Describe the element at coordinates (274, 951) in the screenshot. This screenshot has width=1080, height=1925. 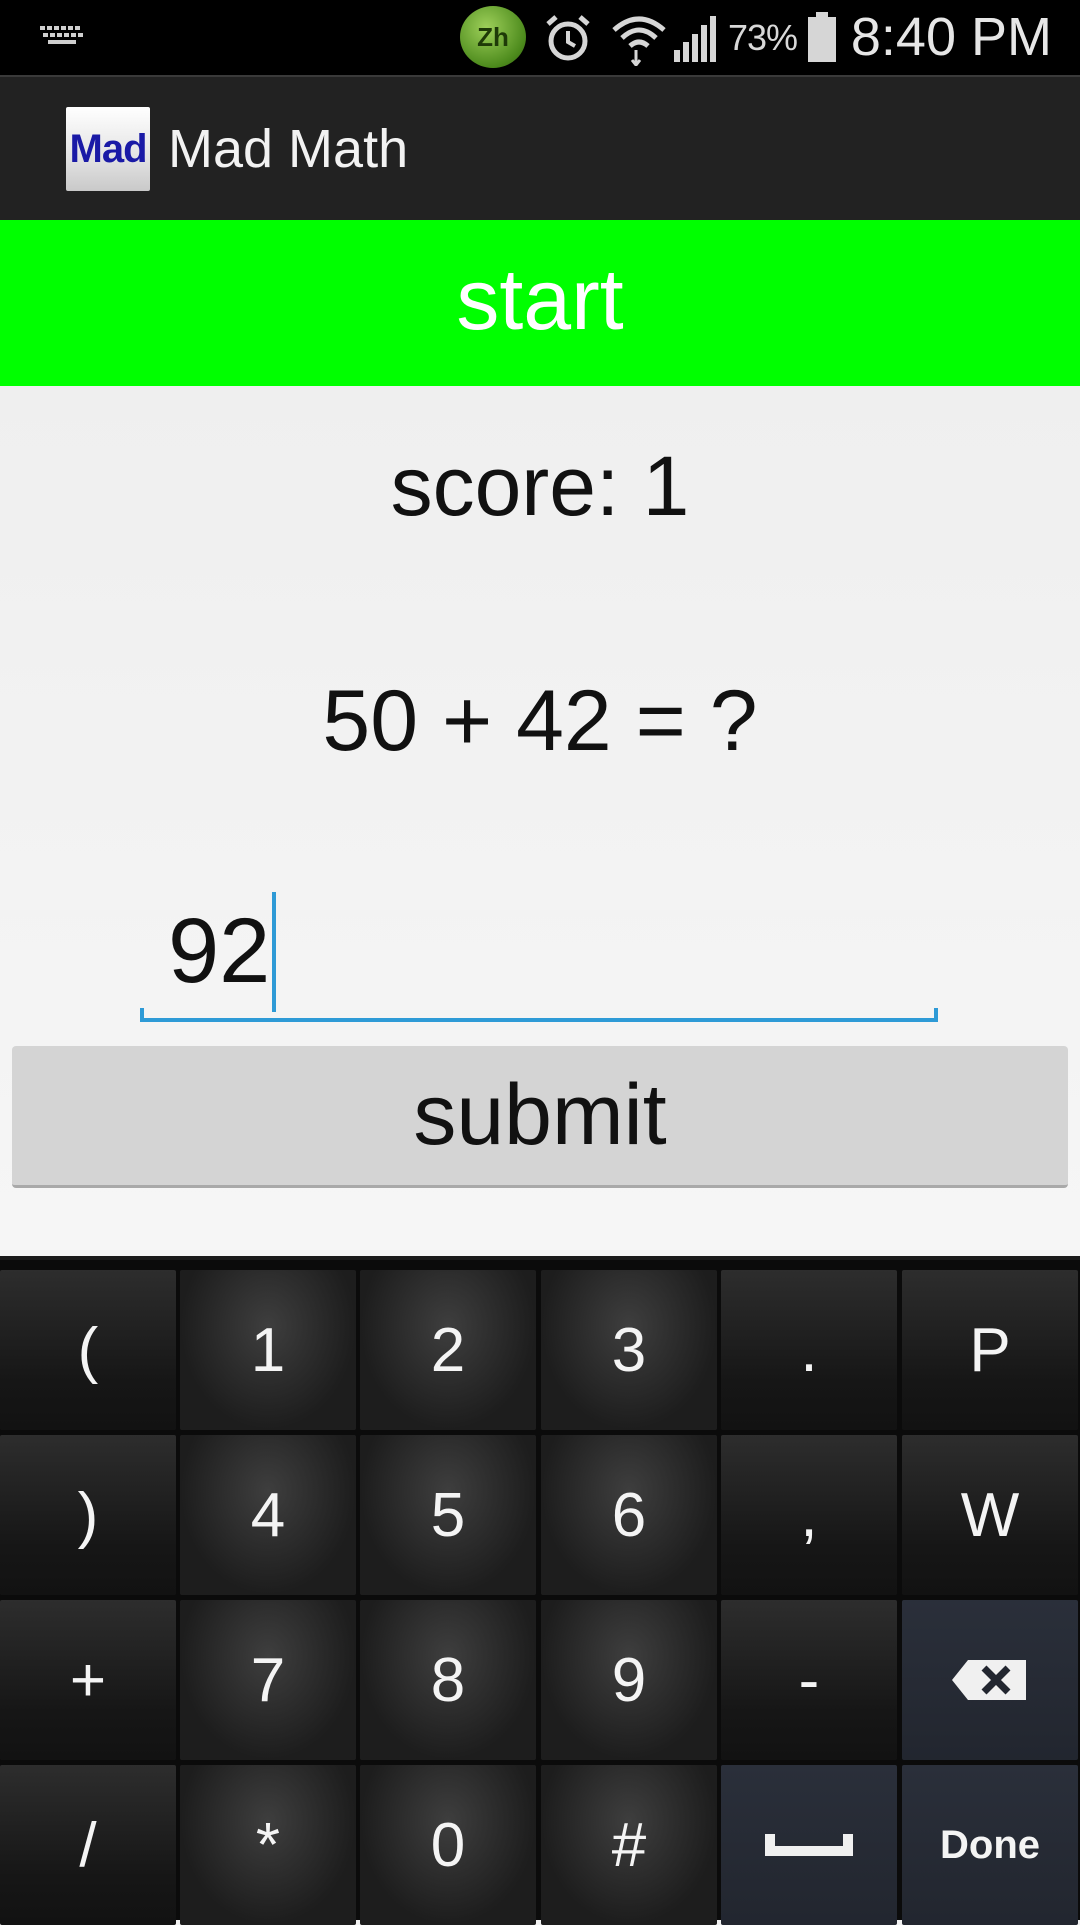
I see `text-cursor` at that location.